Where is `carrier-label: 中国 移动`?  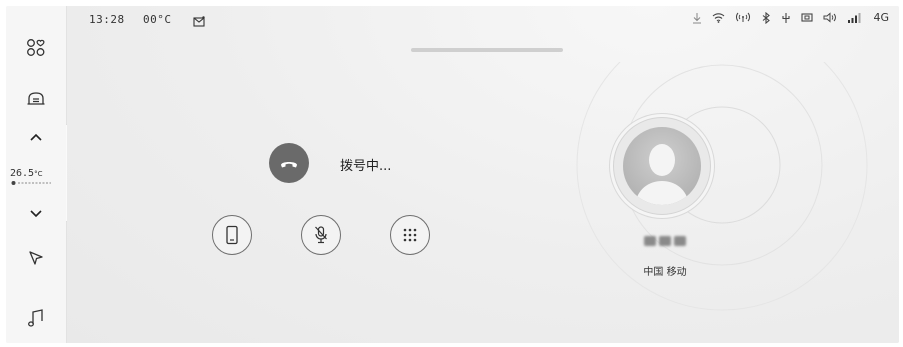
carrier-label: 中国 移动 is located at coordinates (665, 272).